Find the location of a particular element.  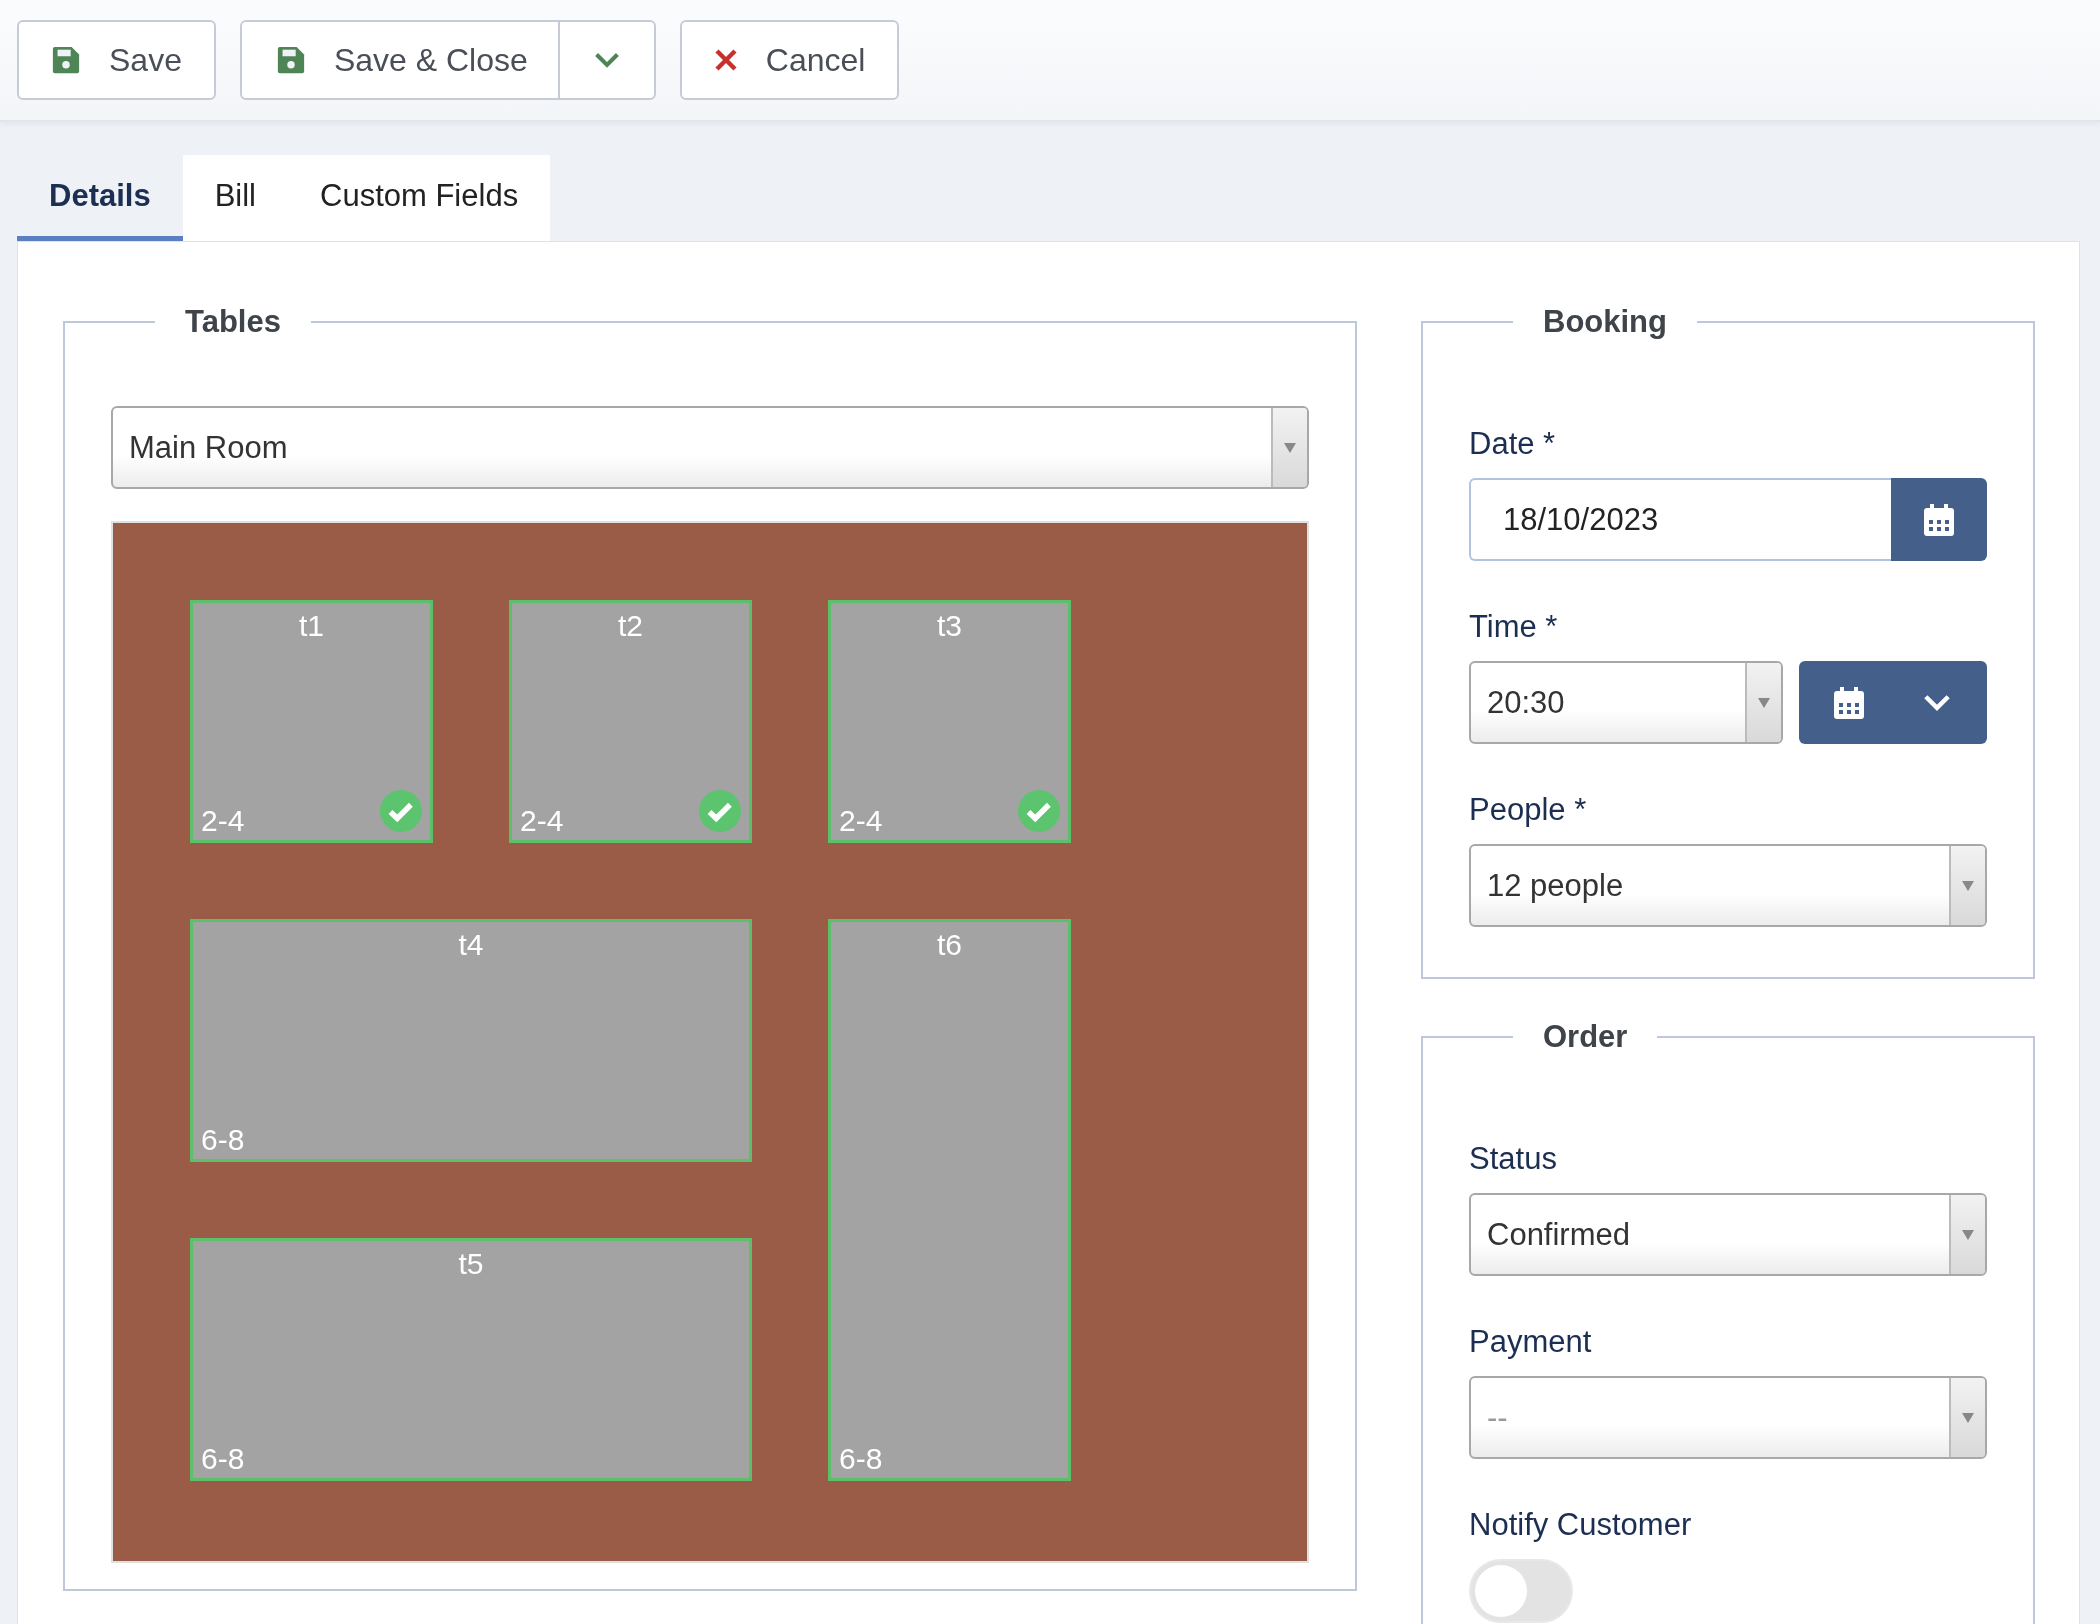

save-button: Save is located at coordinates (116, 60).